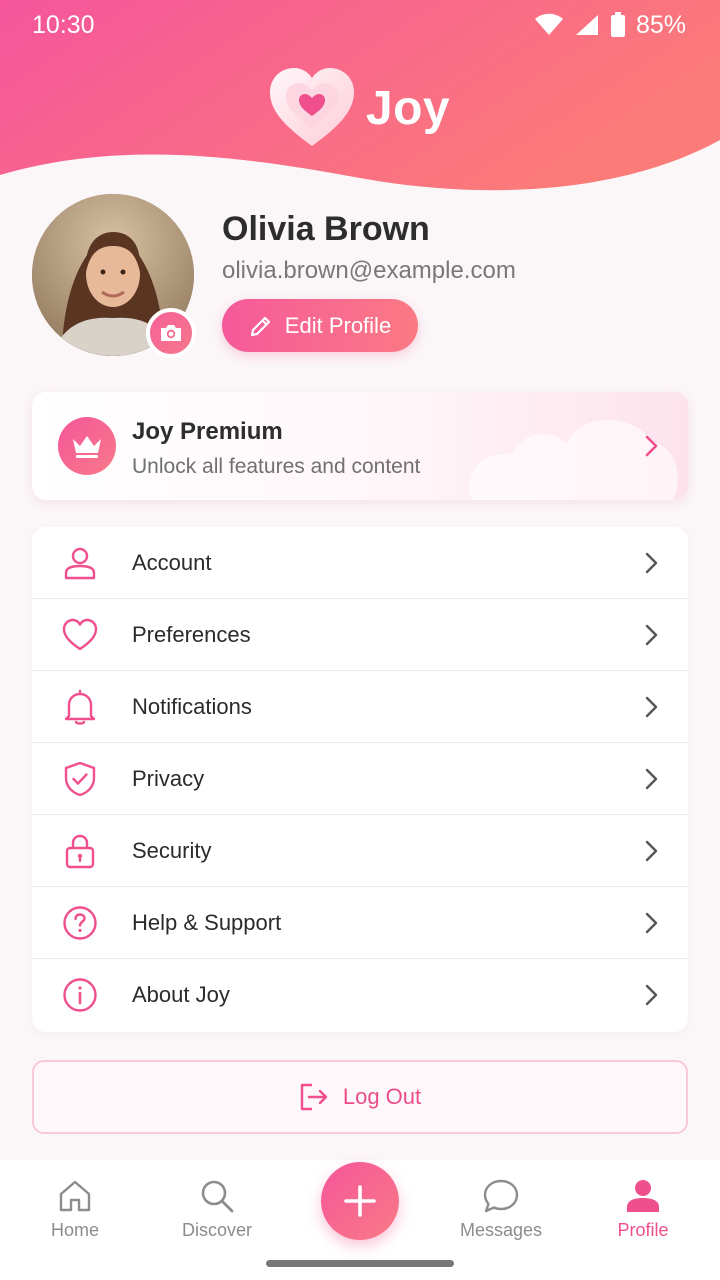 Image resolution: width=720 pixels, height=1280 pixels. What do you see at coordinates (369, 270) in the screenshot?
I see `profile-email: olivia.brown@example.com` at bounding box center [369, 270].